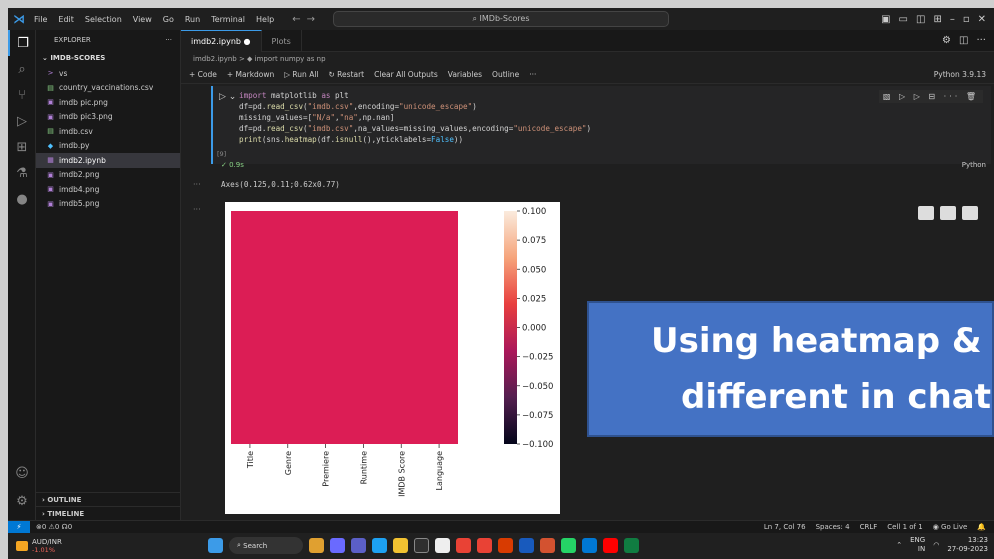 This screenshot has height=559, width=994. Describe the element at coordinates (22, 473) in the screenshot. I see `account-icon: ☺` at that location.